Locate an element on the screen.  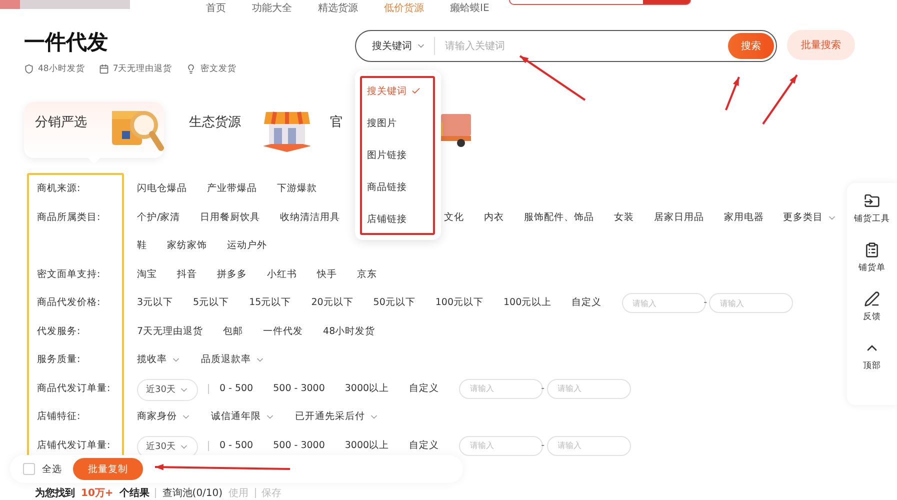
results-count: 10万+ is located at coordinates (97, 493).